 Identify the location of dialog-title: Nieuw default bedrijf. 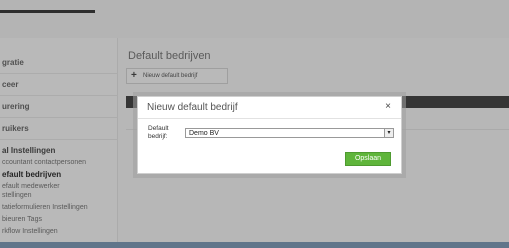
(192, 107).